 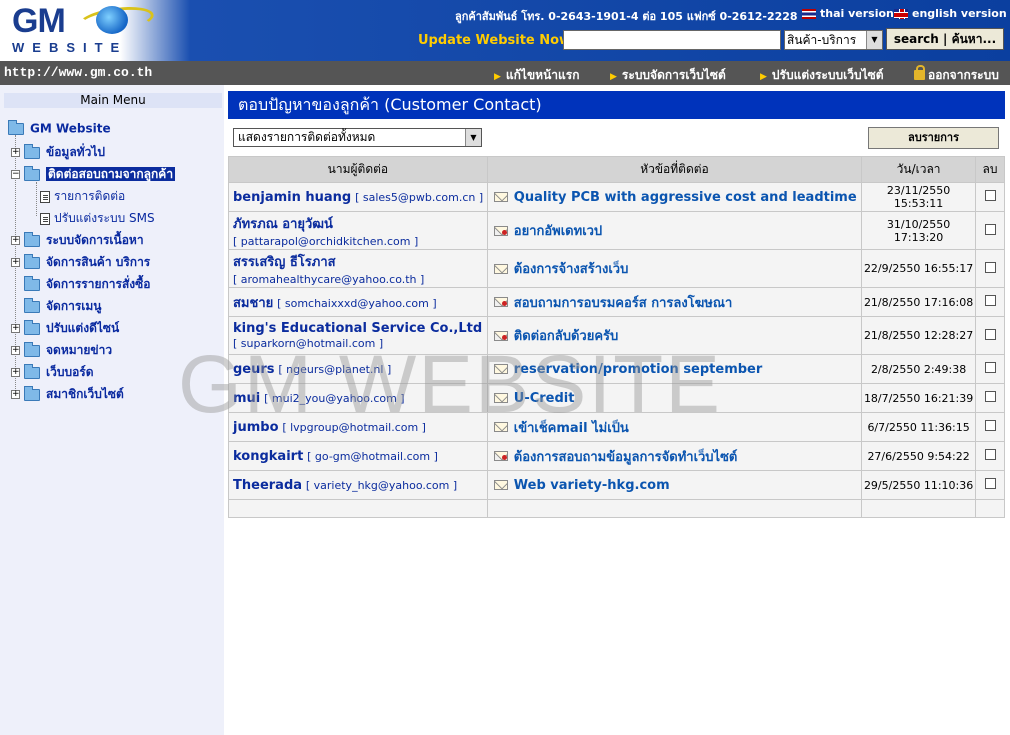 What do you see at coordinates (990, 508) in the screenshot?
I see `empty-cell` at bounding box center [990, 508].